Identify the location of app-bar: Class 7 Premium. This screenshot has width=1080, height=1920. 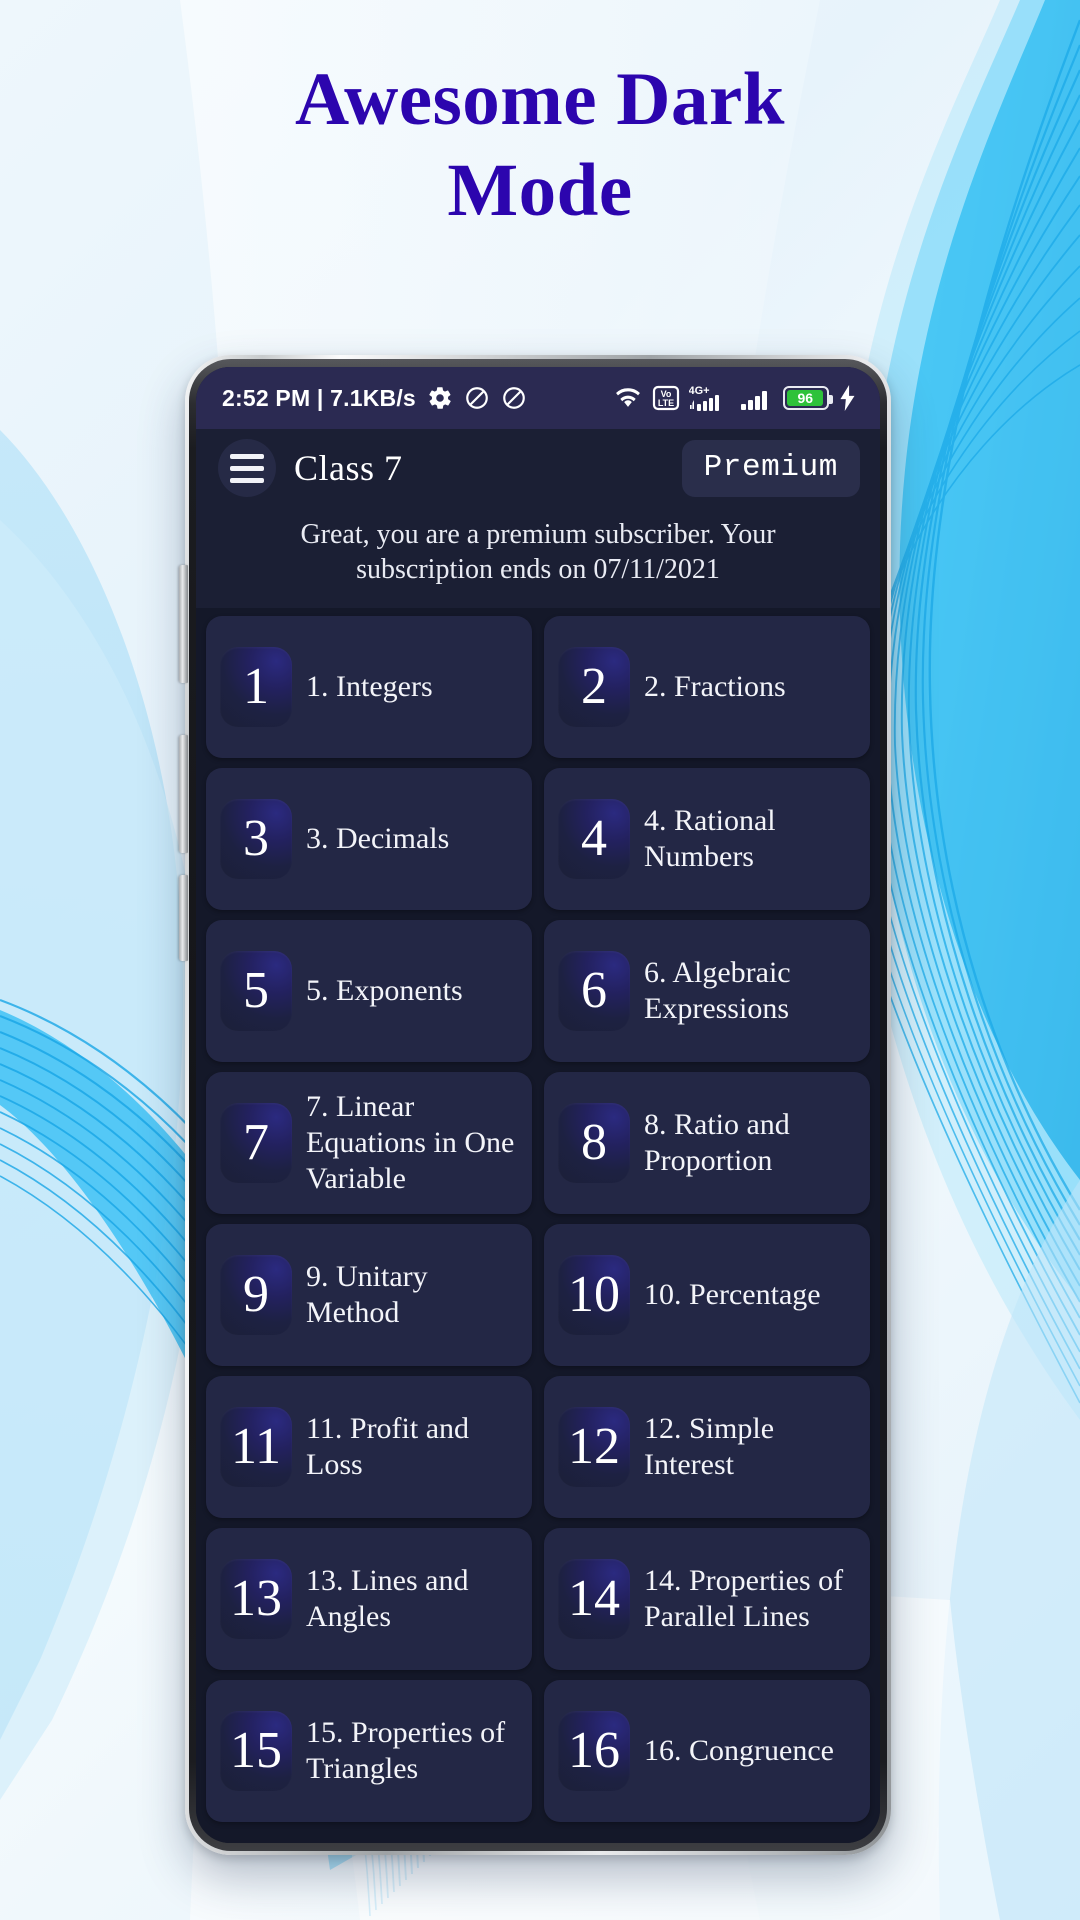
(538, 468).